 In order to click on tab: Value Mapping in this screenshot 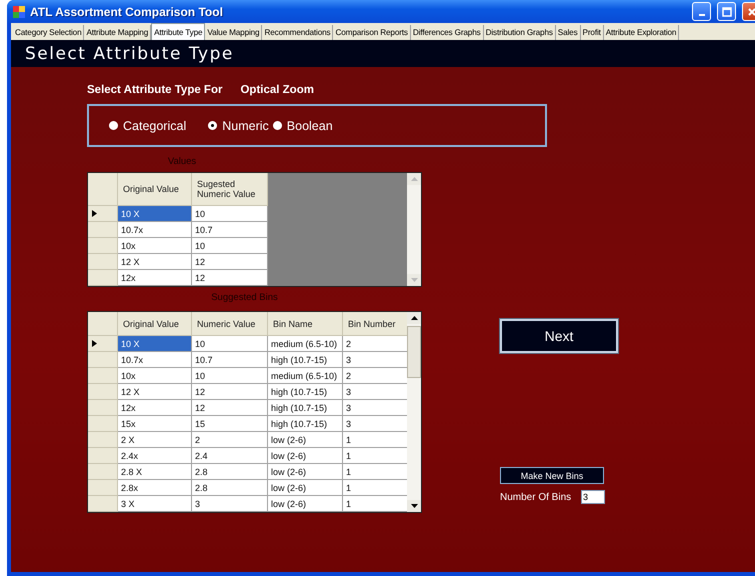, I will do `click(233, 32)`.